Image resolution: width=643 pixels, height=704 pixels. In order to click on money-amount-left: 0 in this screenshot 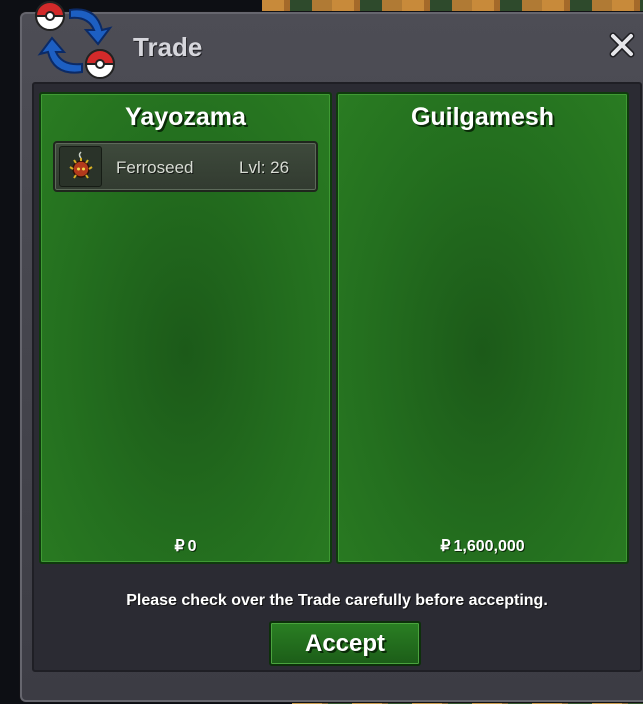, I will do `click(192, 546)`.